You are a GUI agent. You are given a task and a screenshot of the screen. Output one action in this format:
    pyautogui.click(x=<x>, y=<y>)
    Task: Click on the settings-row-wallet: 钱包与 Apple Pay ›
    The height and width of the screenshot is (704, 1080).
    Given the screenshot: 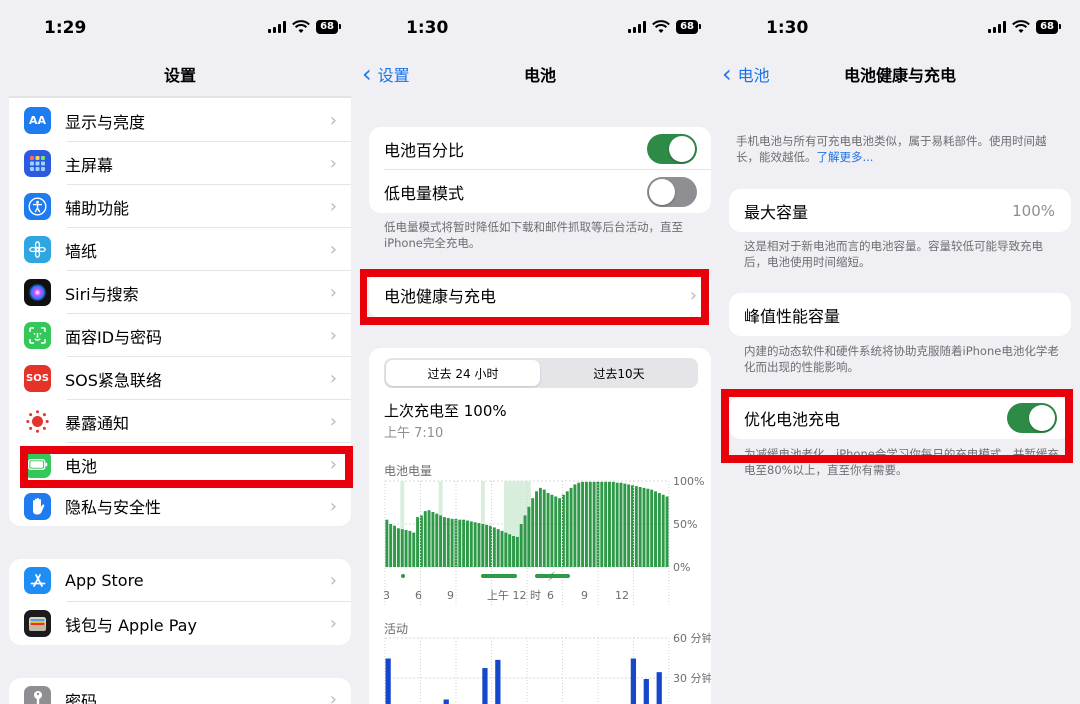 What is the action you would take?
    pyautogui.click(x=180, y=623)
    